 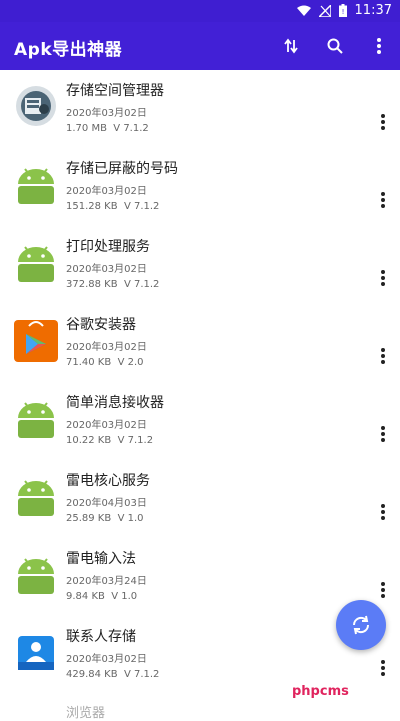 I want to click on google-installer-icon, so click(x=36, y=341).